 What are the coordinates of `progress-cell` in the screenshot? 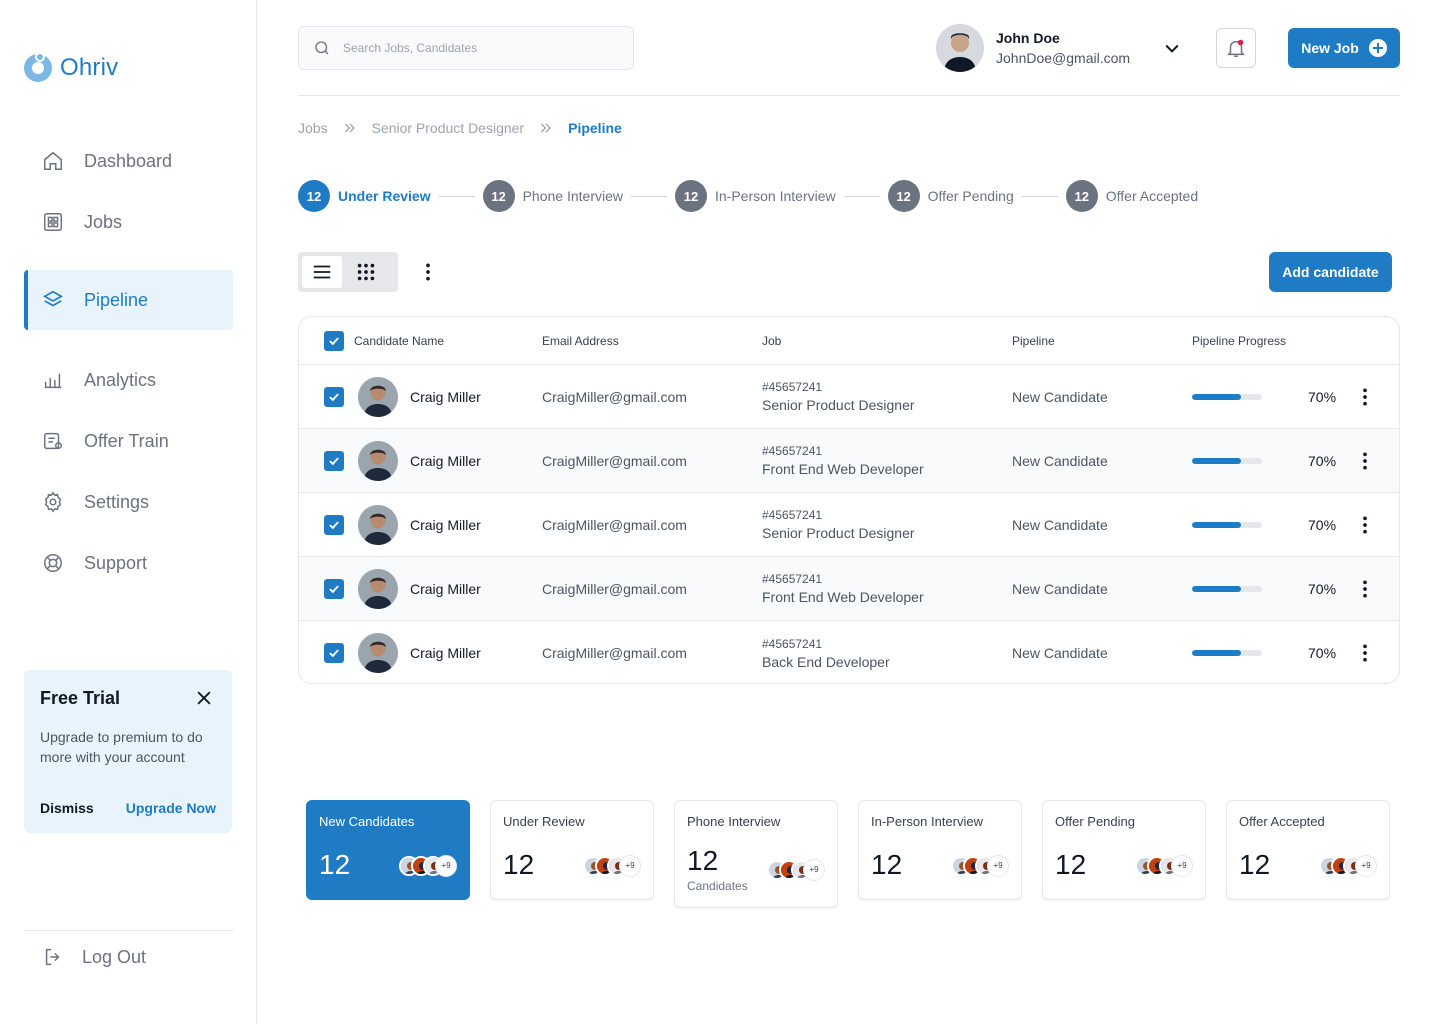 It's located at (1227, 460).